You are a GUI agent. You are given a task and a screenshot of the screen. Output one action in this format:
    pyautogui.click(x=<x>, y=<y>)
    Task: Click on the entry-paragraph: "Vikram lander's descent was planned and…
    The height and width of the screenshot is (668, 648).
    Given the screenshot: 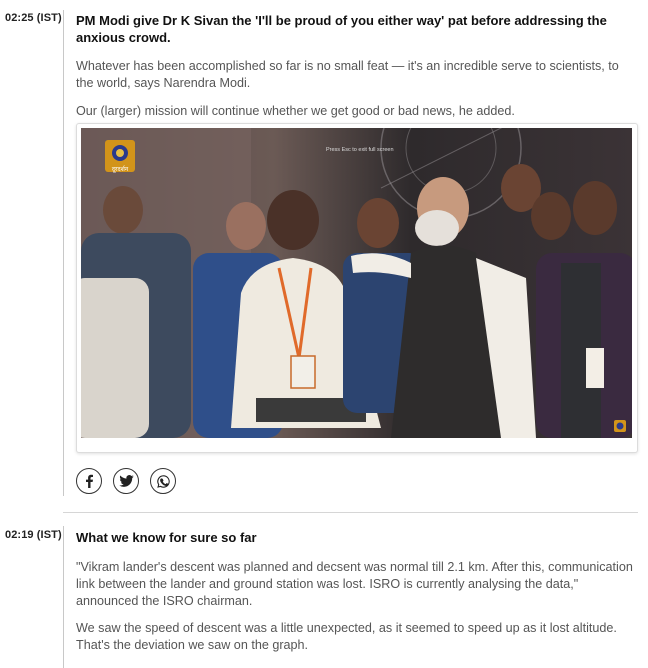 What is the action you would take?
    pyautogui.click(x=354, y=584)
    